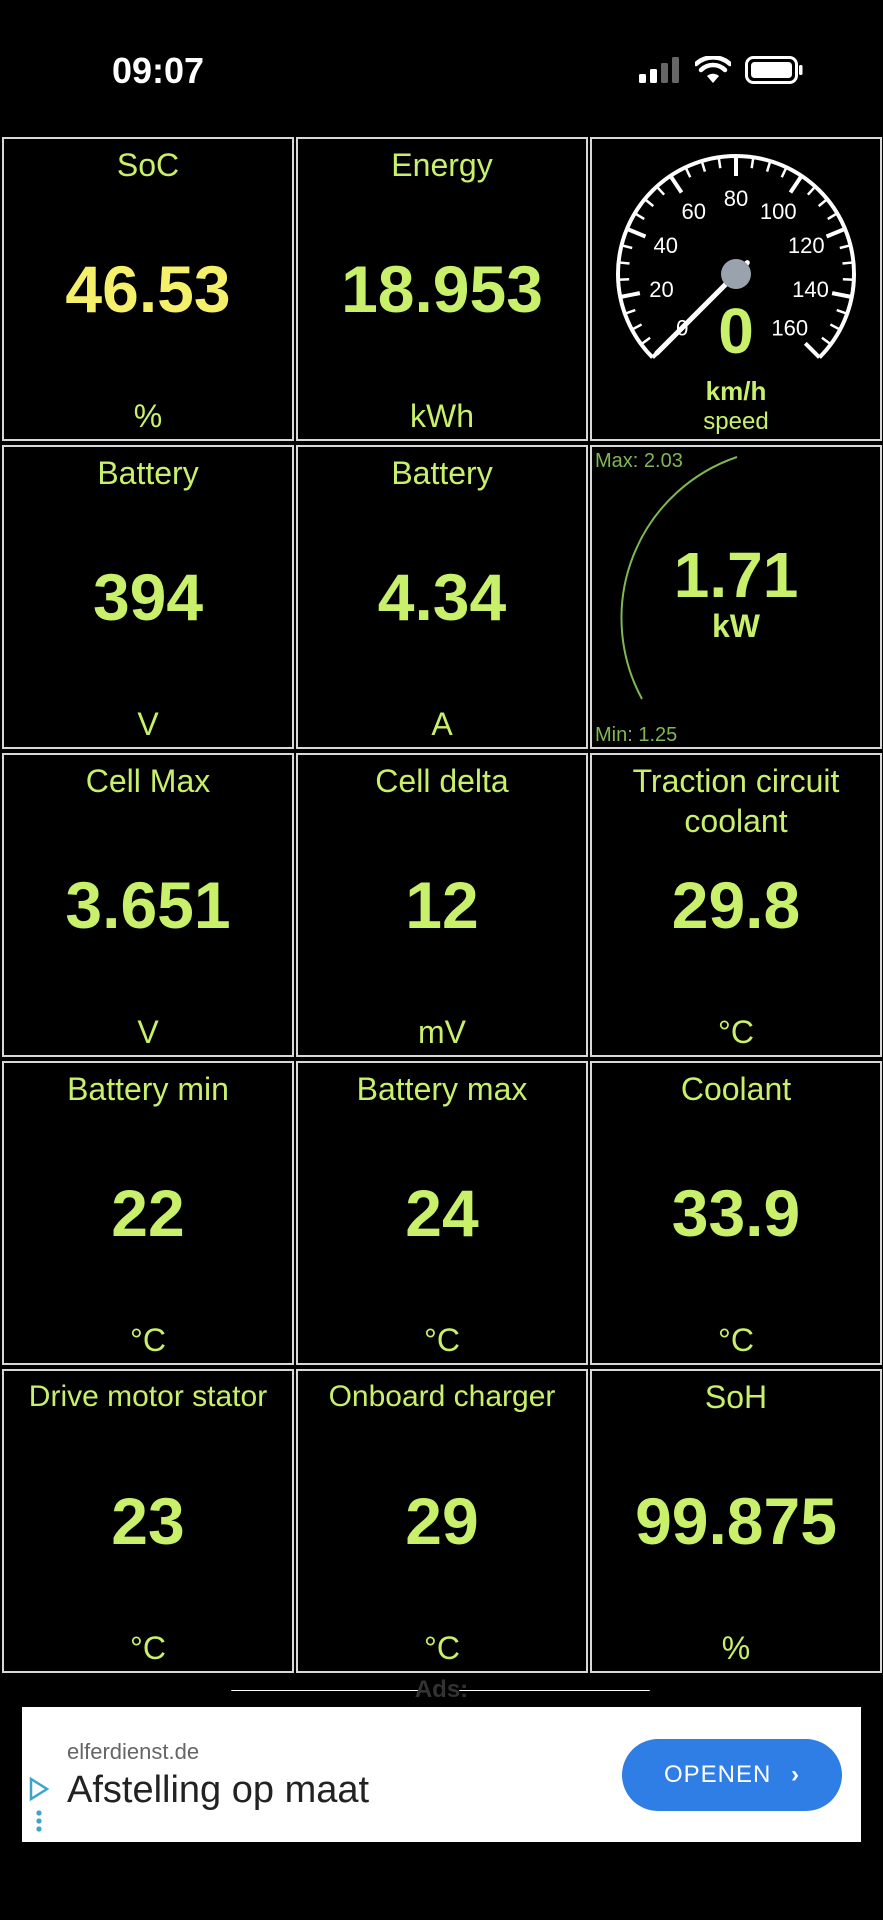 Image resolution: width=883 pixels, height=1920 pixels. What do you see at coordinates (441, 65) in the screenshot?
I see `status-bar: 09:07` at bounding box center [441, 65].